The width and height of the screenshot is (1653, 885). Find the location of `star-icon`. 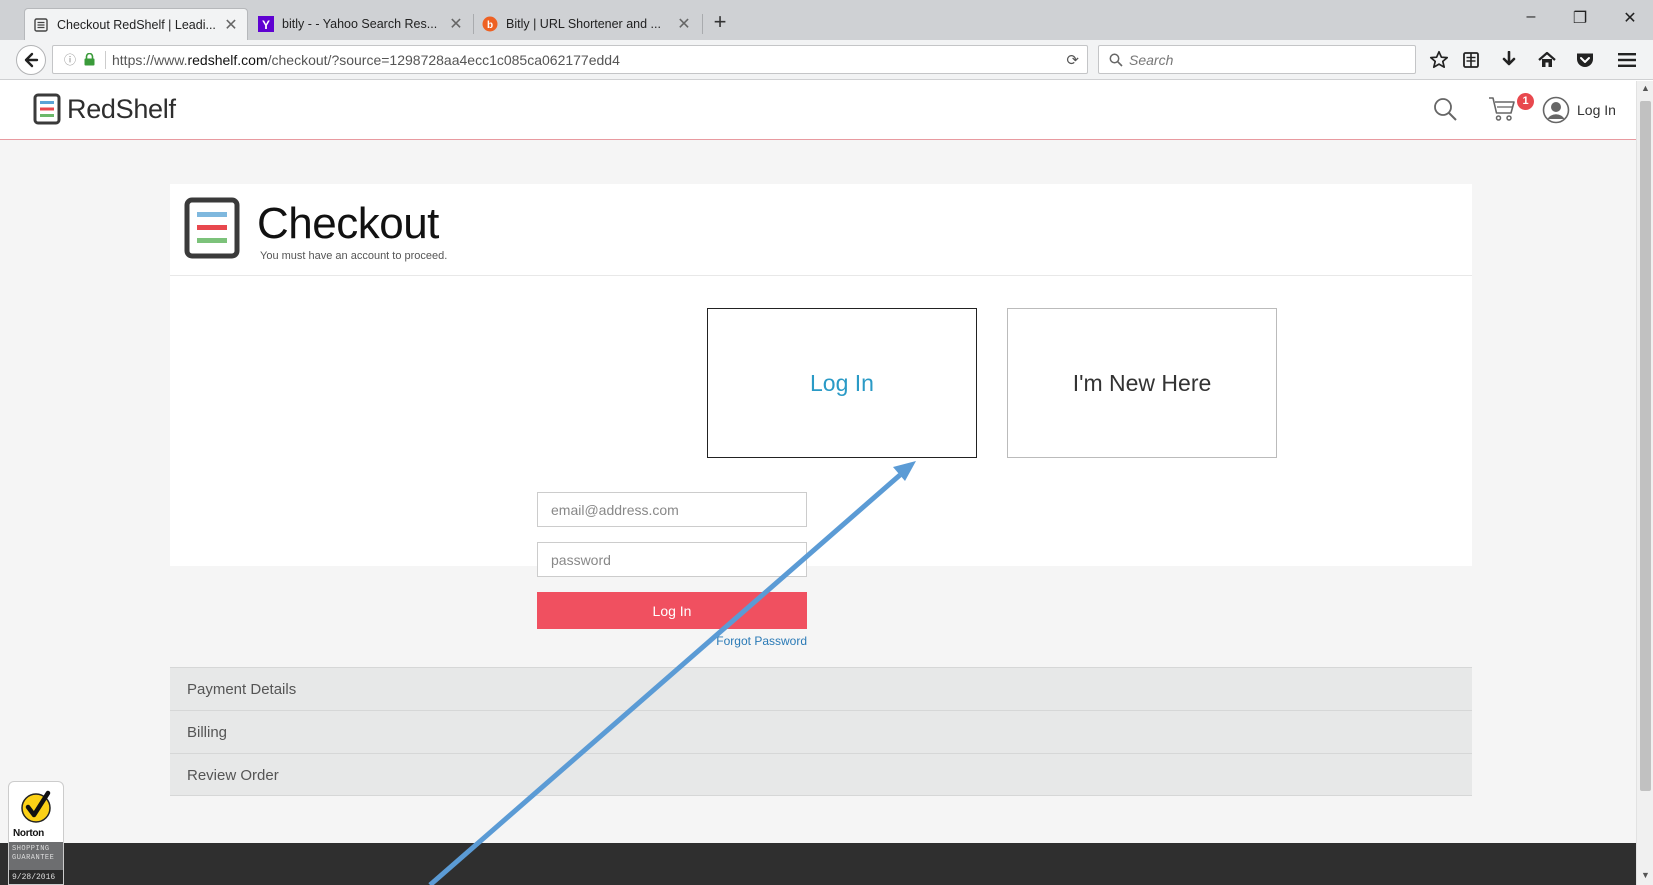

star-icon is located at coordinates (1439, 60).